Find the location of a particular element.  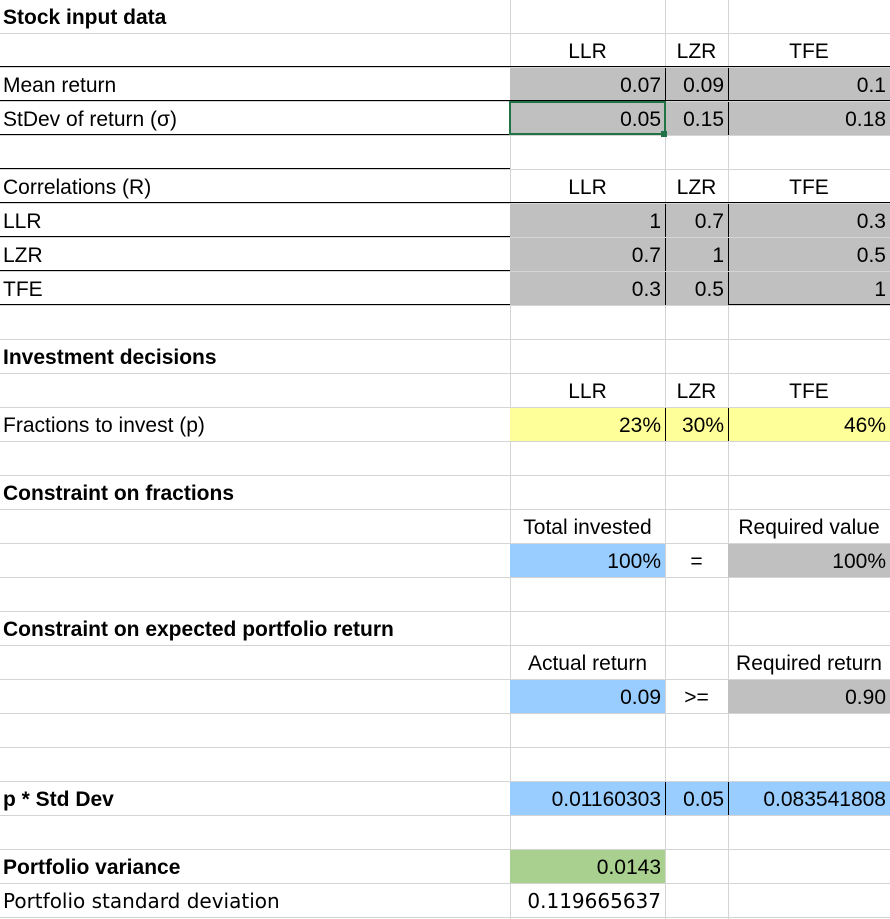

required-return-value: 0.90 is located at coordinates (809, 697).